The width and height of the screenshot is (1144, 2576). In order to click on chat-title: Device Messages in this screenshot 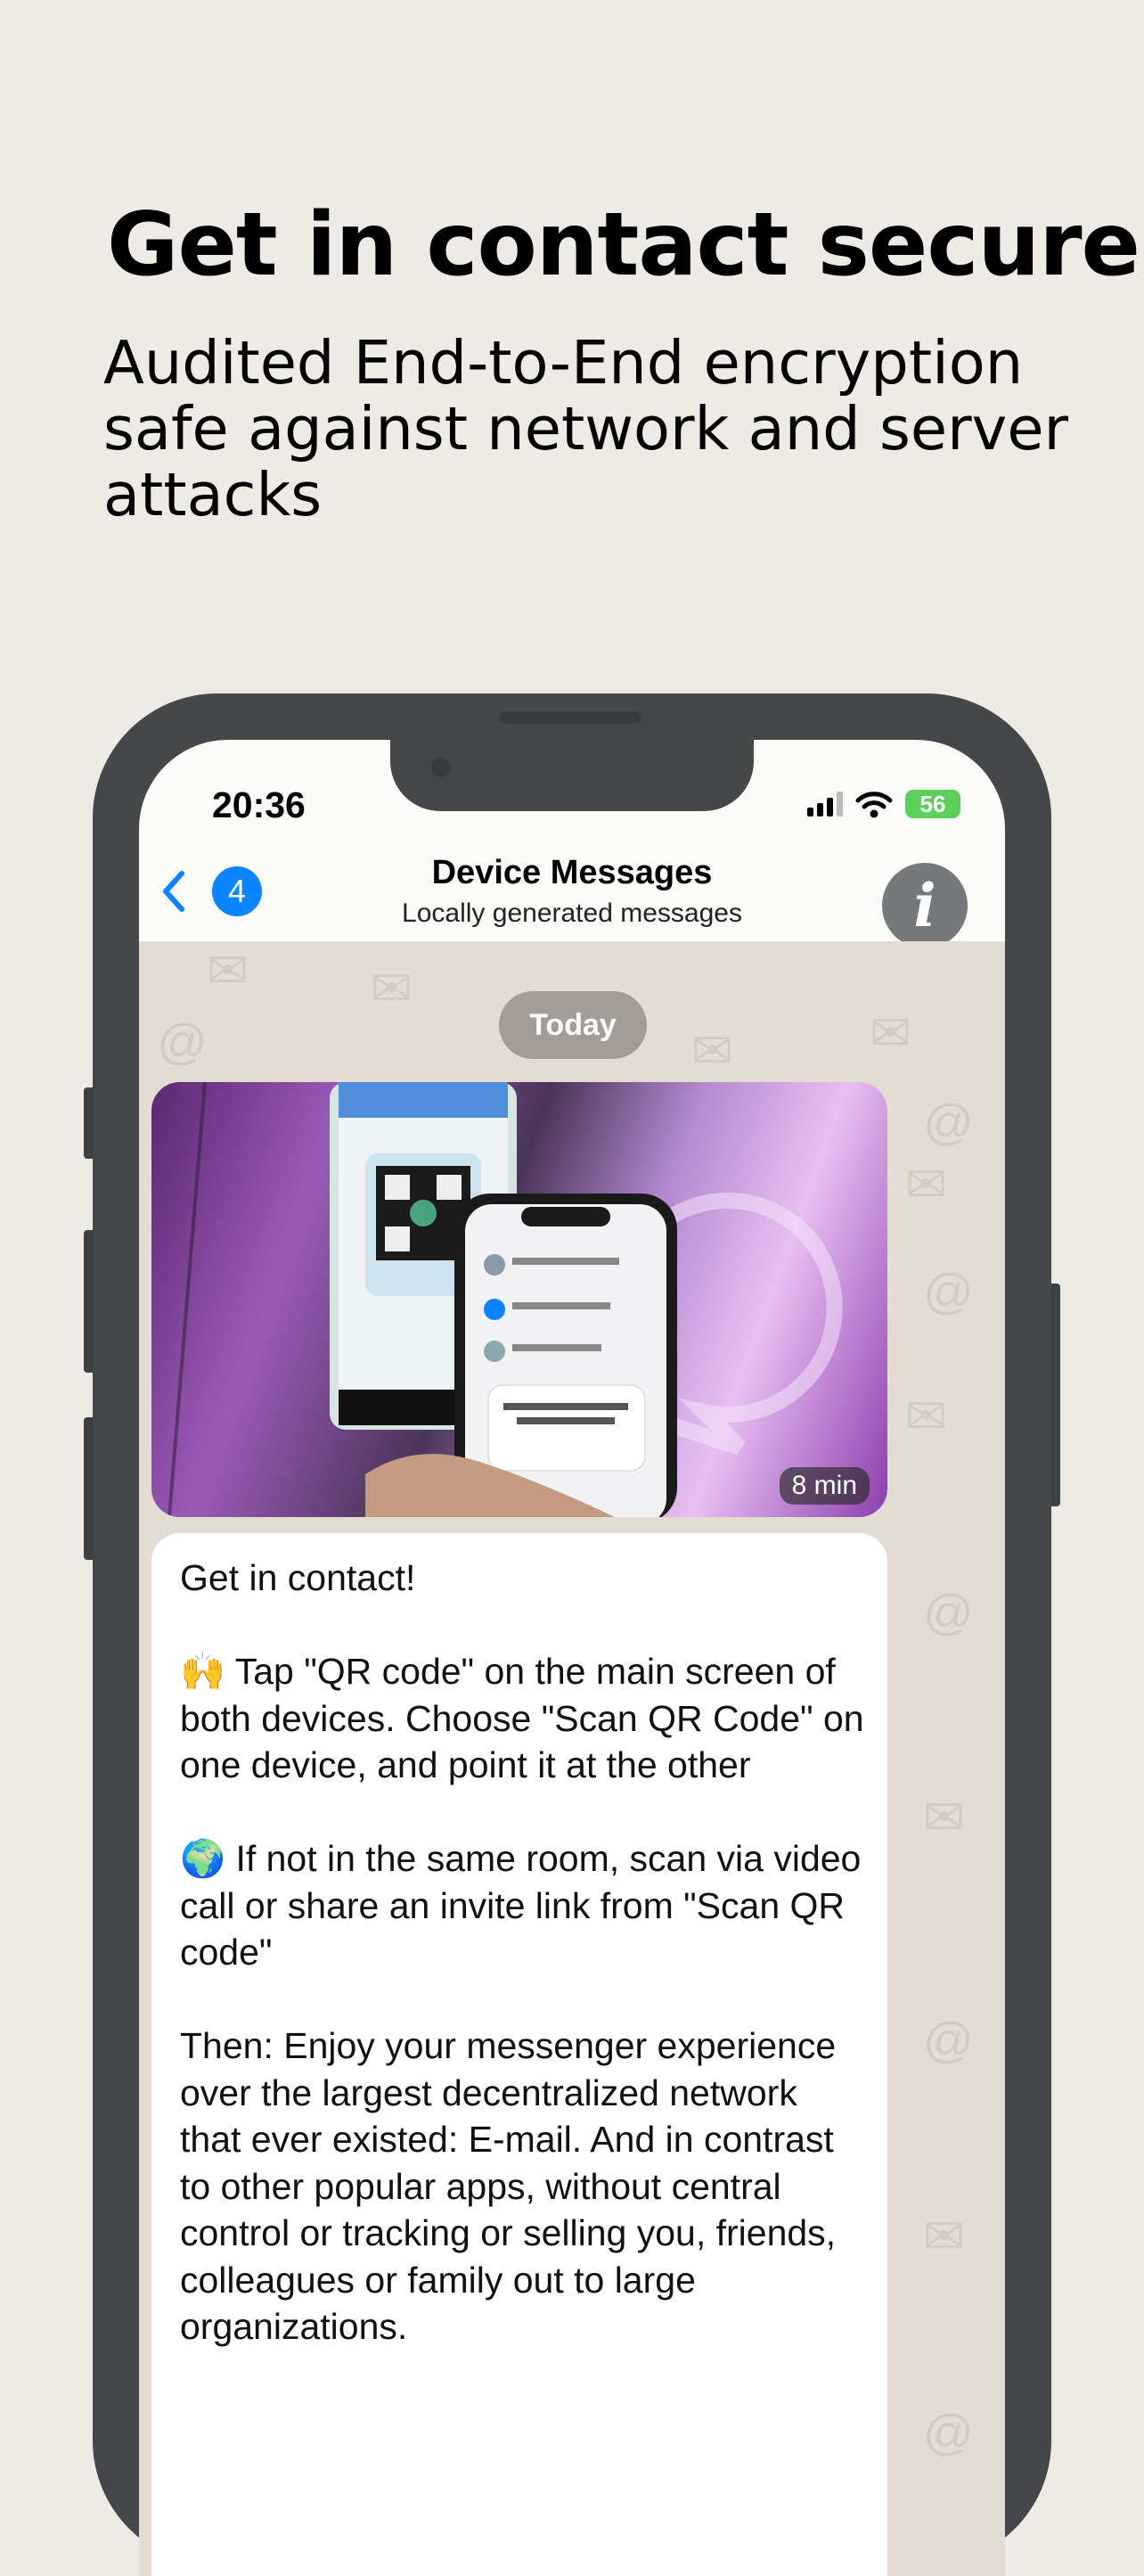, I will do `click(572, 873)`.